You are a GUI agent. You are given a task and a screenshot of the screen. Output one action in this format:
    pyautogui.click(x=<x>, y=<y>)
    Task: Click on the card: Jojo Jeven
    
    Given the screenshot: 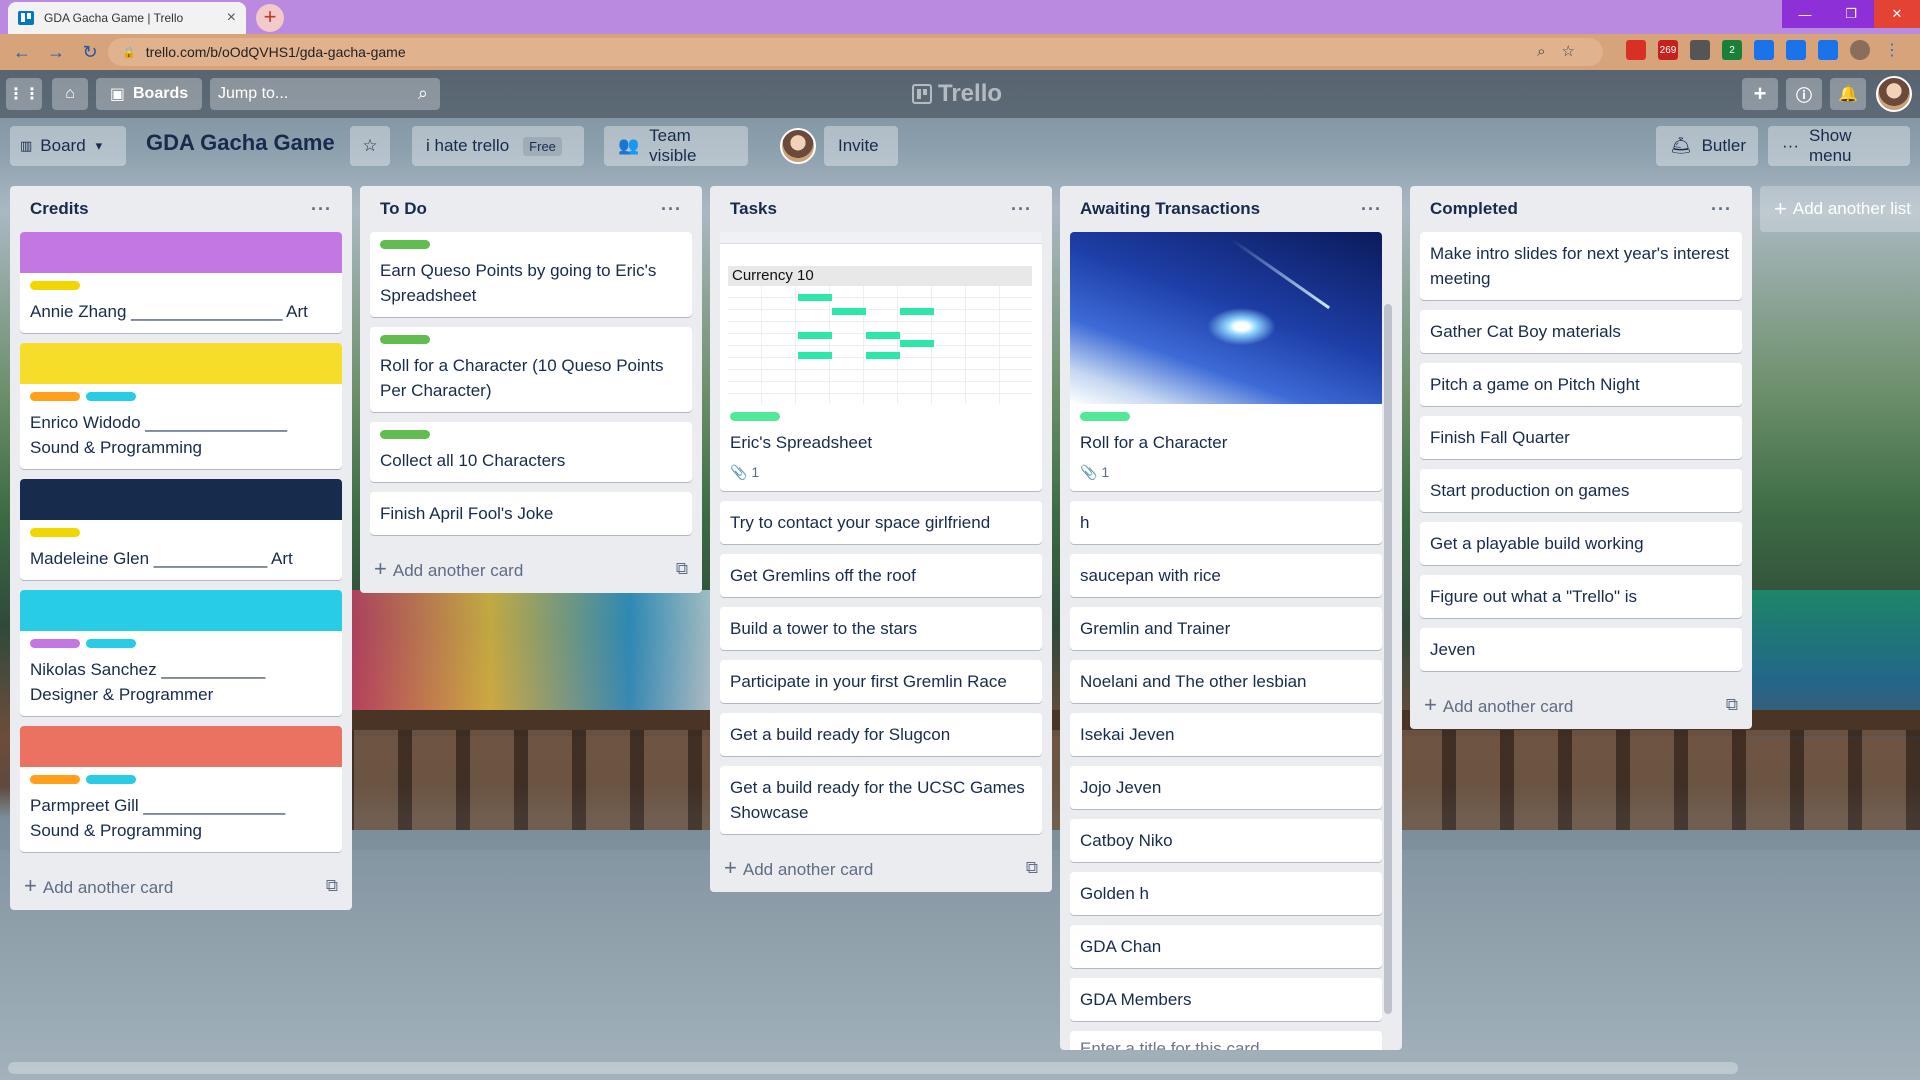 What is the action you would take?
    pyautogui.click(x=1226, y=787)
    